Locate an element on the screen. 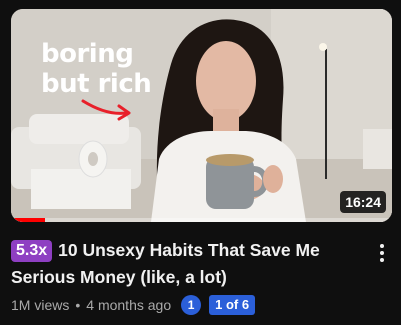 This screenshot has width=401, height=325. thumbnail-overlay-text: boring but rich is located at coordinates (96, 69).